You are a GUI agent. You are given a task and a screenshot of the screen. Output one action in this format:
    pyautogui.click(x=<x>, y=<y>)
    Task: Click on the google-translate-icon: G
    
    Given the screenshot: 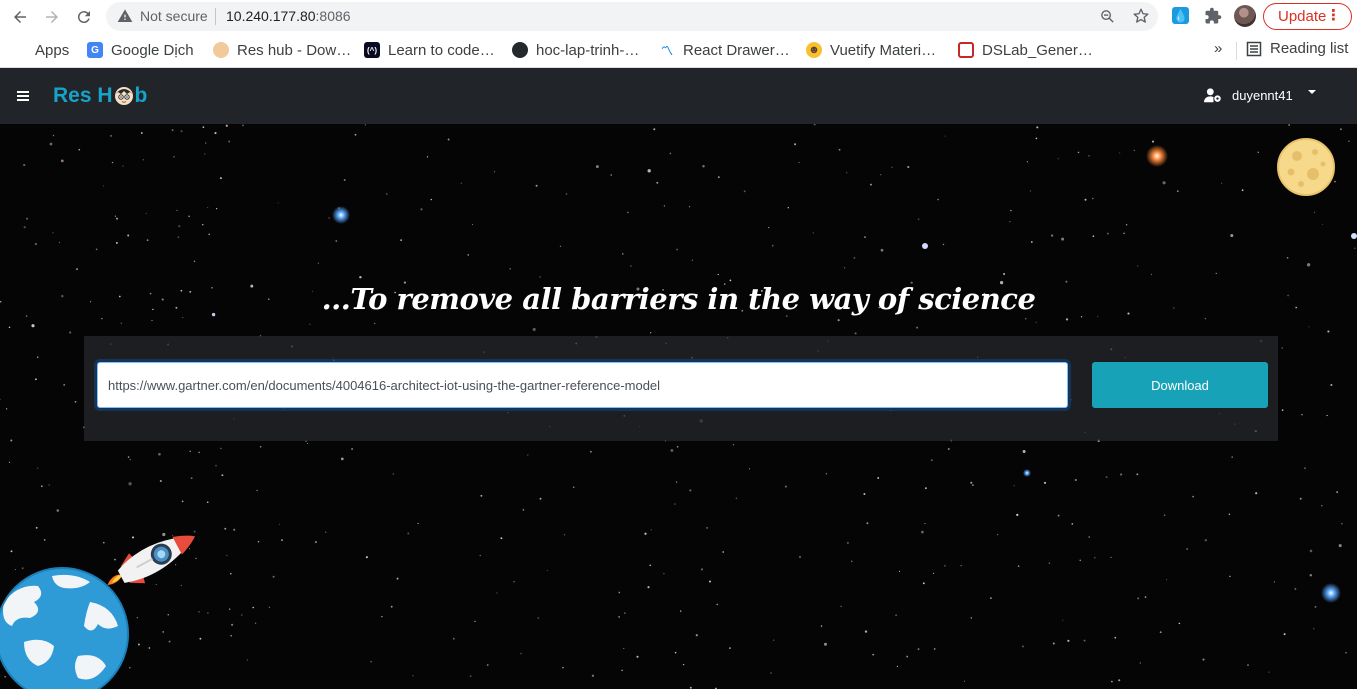 What is the action you would take?
    pyautogui.click(x=95, y=50)
    